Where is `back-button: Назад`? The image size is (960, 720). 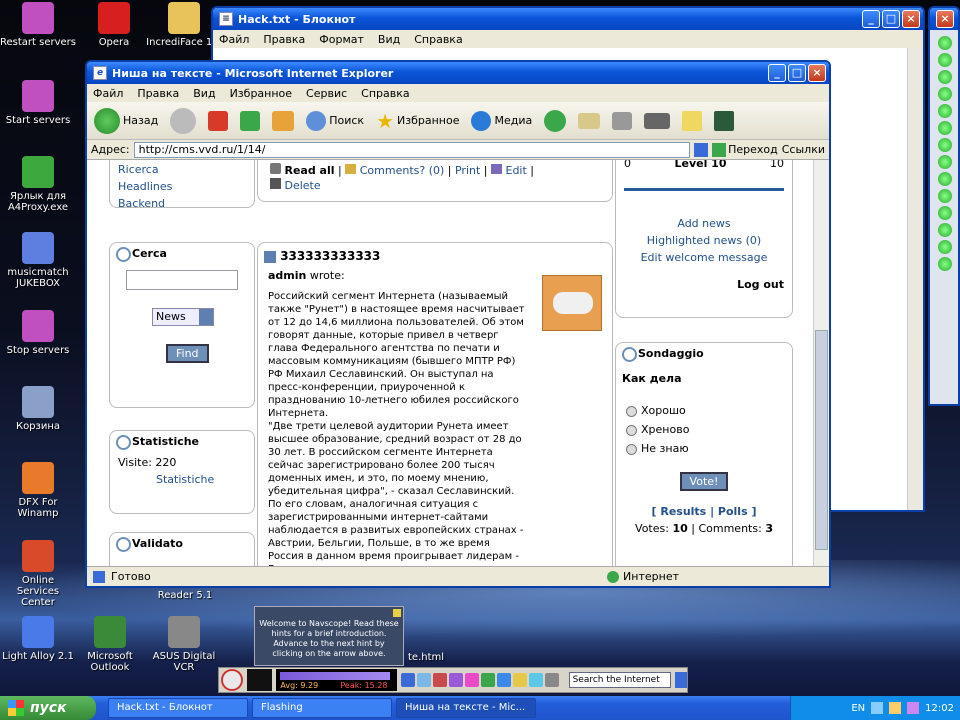 back-button: Назад is located at coordinates (126, 121).